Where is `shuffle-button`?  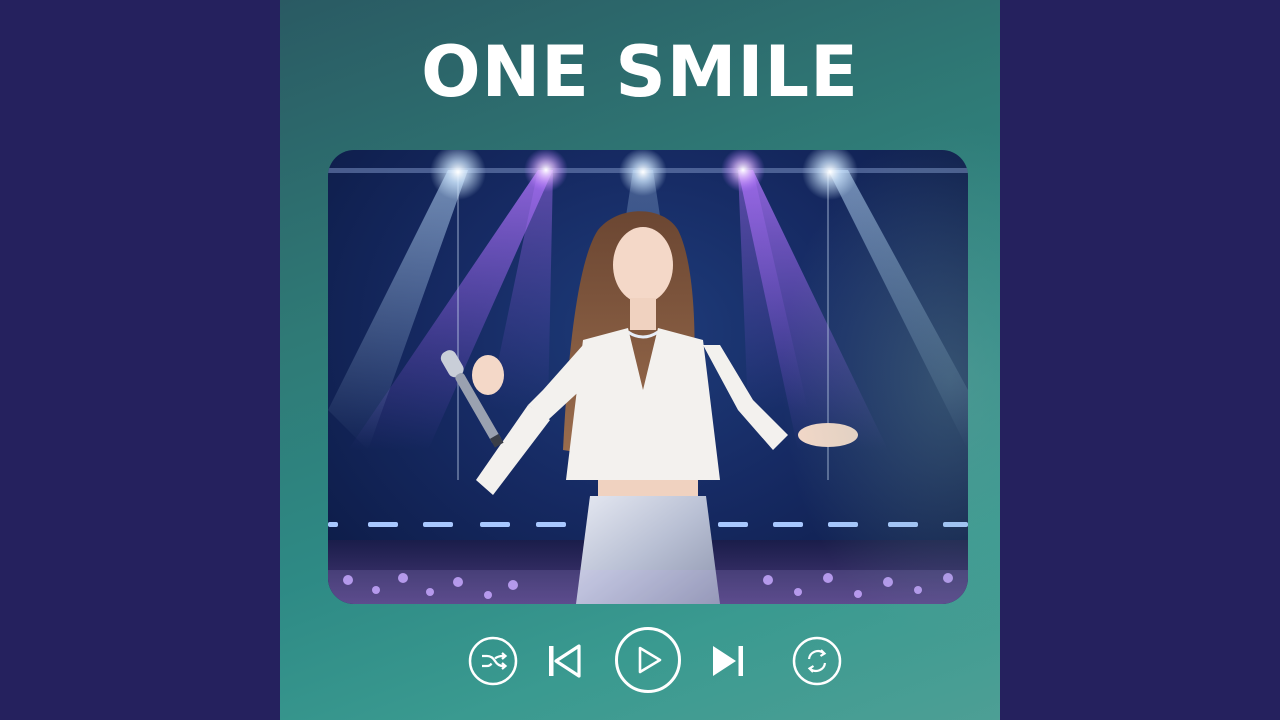 shuffle-button is located at coordinates (493, 661).